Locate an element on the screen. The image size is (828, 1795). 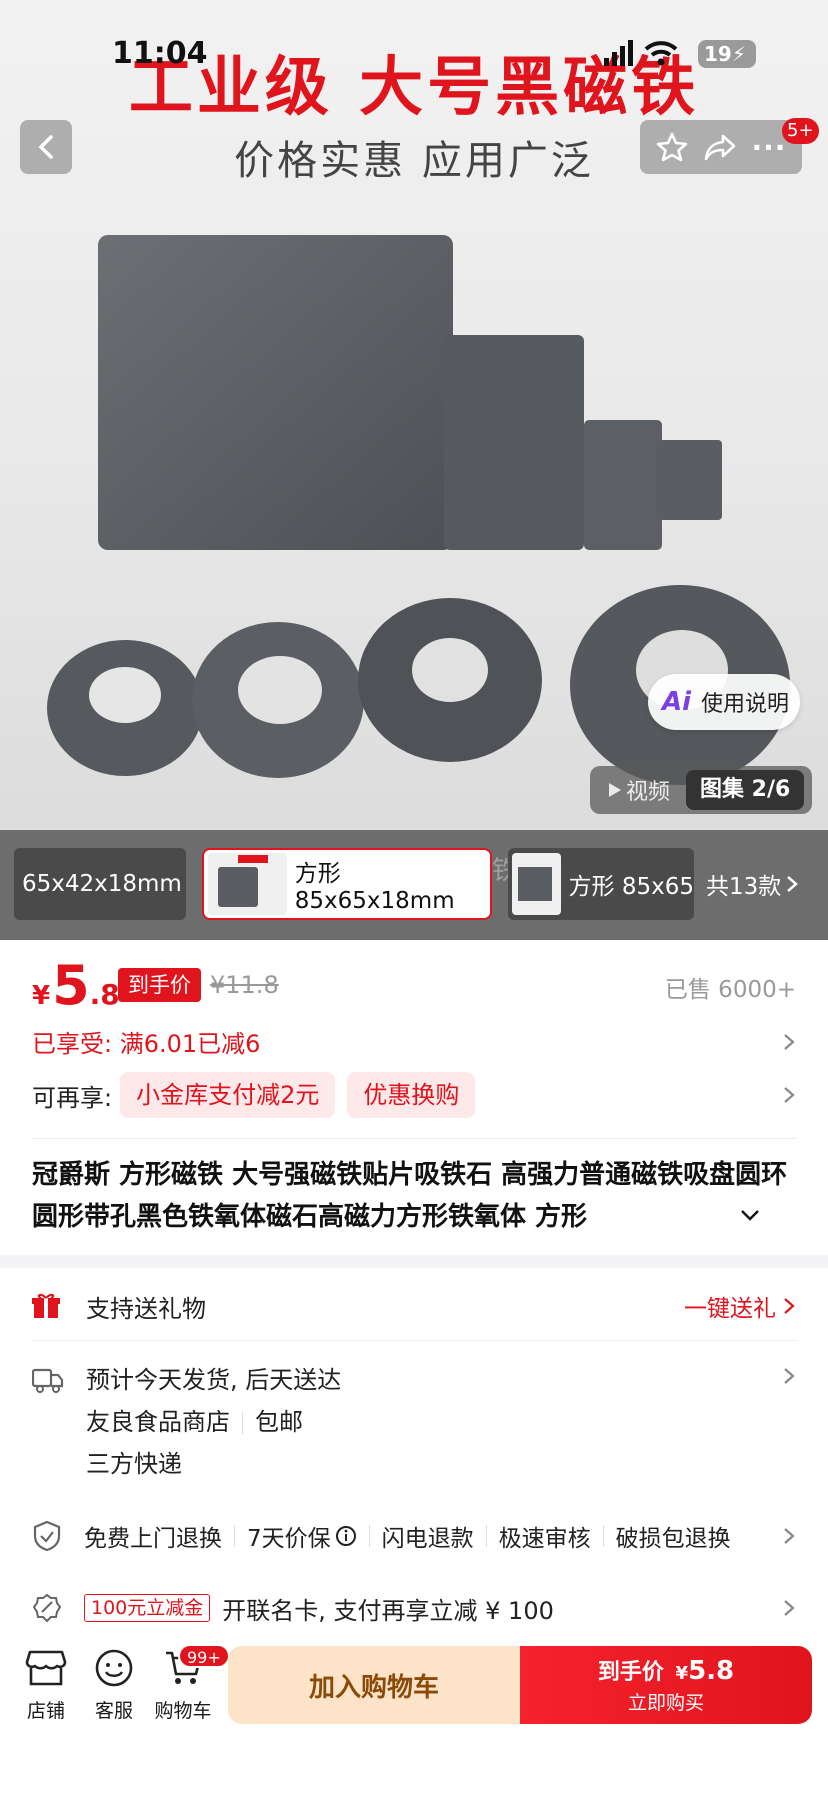
media-switcher: 视频 图集 2/6 is located at coordinates (701, 790).